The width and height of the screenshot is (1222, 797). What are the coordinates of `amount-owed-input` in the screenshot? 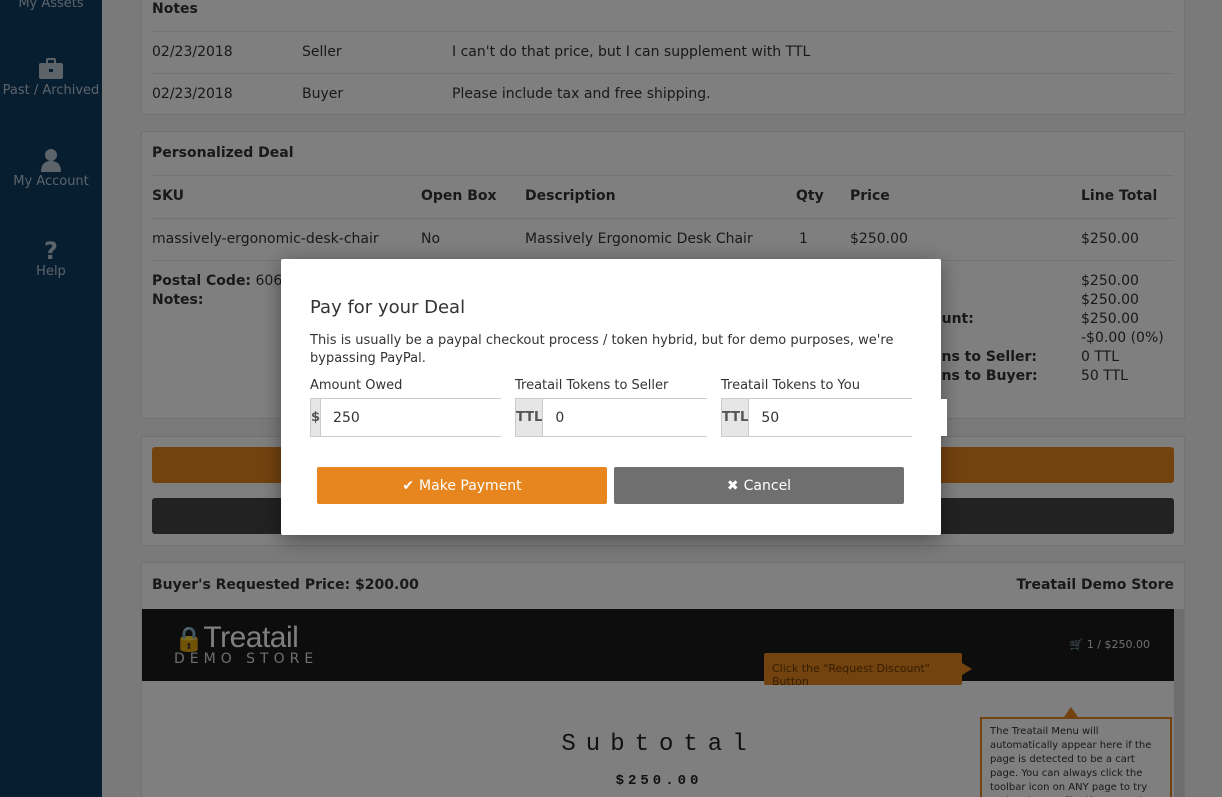 It's located at (420, 417).